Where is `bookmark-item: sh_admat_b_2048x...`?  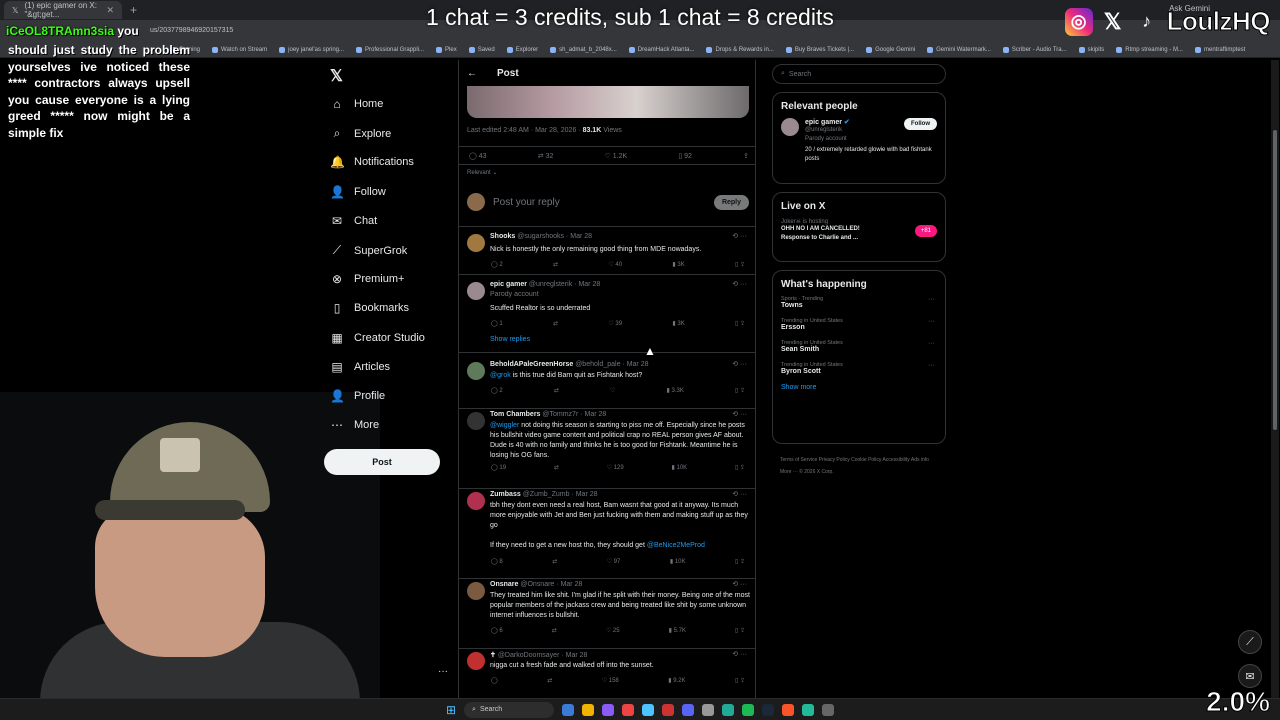
bookmark-item: sh_admat_b_2048x... is located at coordinates (583, 49).